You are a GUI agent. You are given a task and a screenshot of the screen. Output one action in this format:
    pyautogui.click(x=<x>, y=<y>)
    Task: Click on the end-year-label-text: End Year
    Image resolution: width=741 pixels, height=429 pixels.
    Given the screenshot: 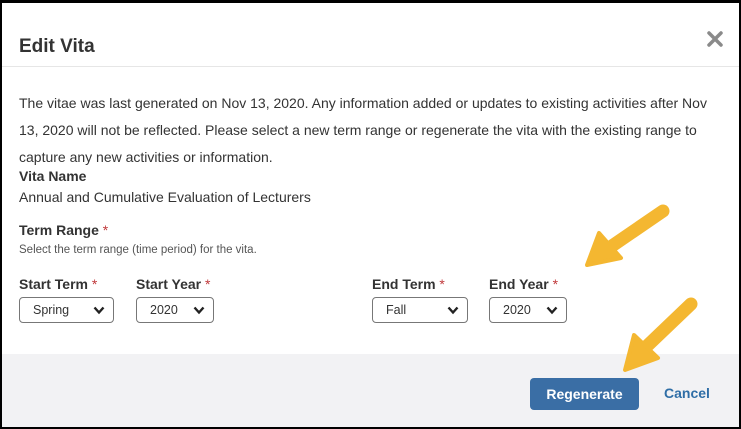 What is the action you would take?
    pyautogui.click(x=519, y=284)
    